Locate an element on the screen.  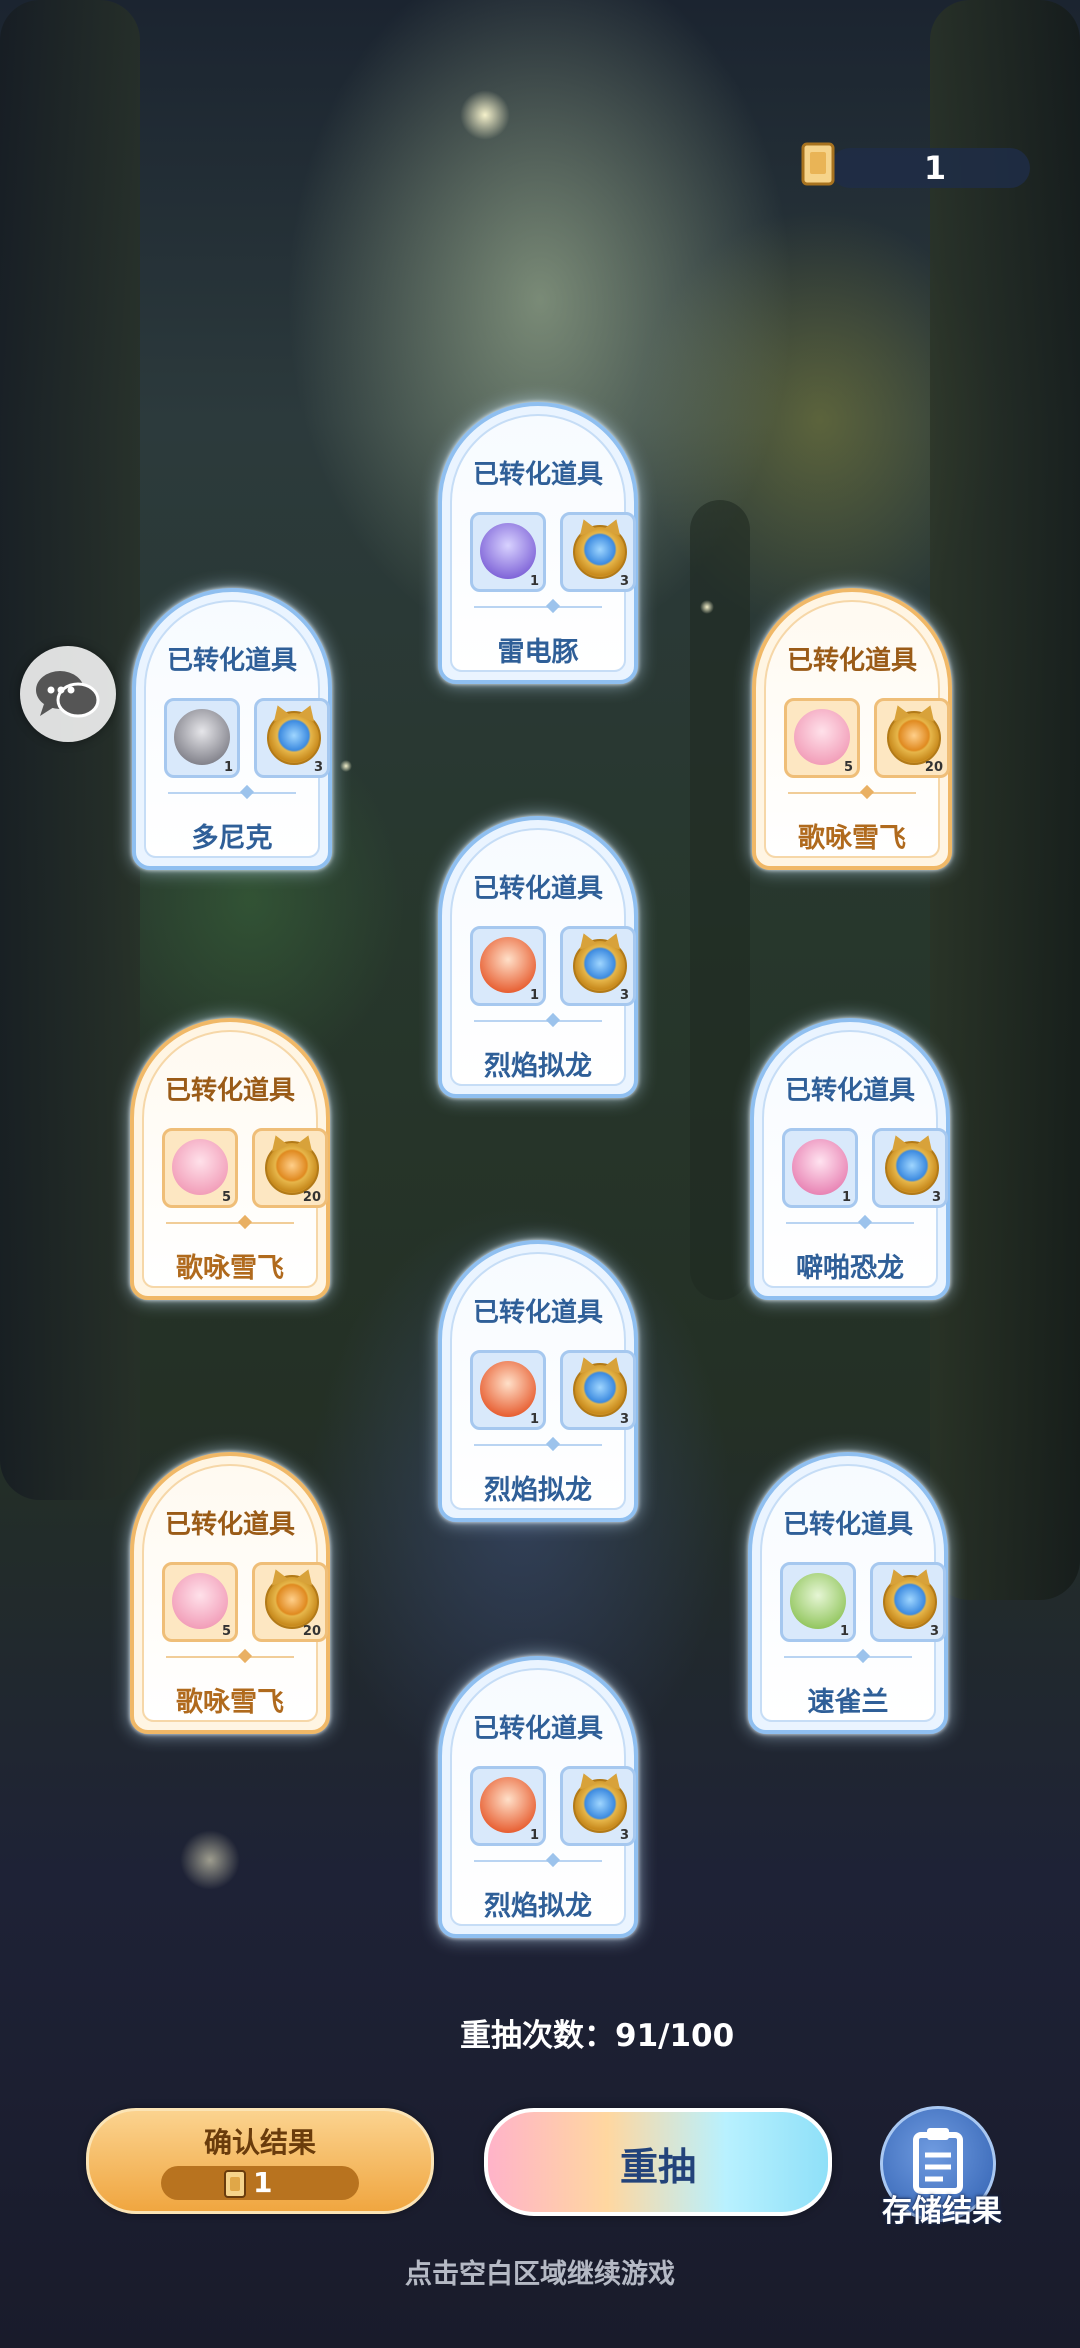
continue-hint: 点击空白区域继续游戏 is located at coordinates (540, 2274).